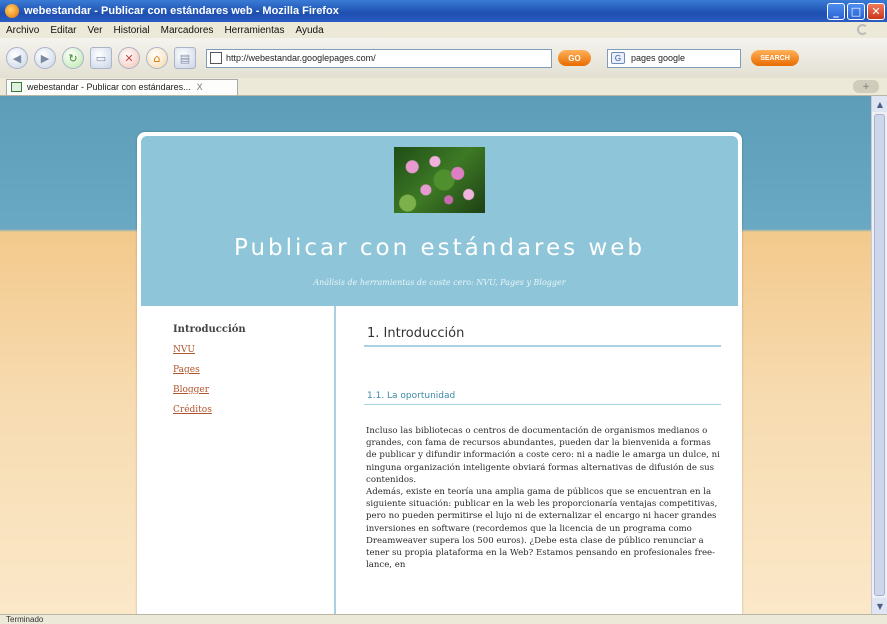 This screenshot has height=624, width=887. I want to click on sidebar-link-creditos: Créditos, so click(253, 410).